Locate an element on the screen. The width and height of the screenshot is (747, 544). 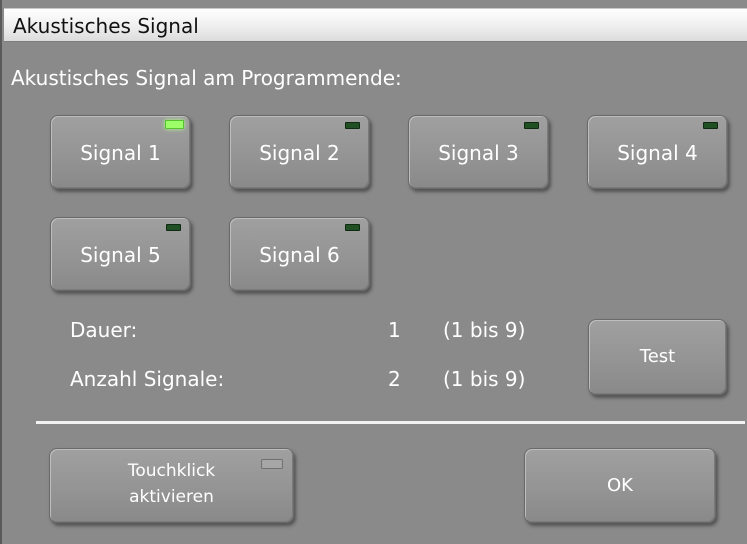
ok-button: OK is located at coordinates (620, 485).